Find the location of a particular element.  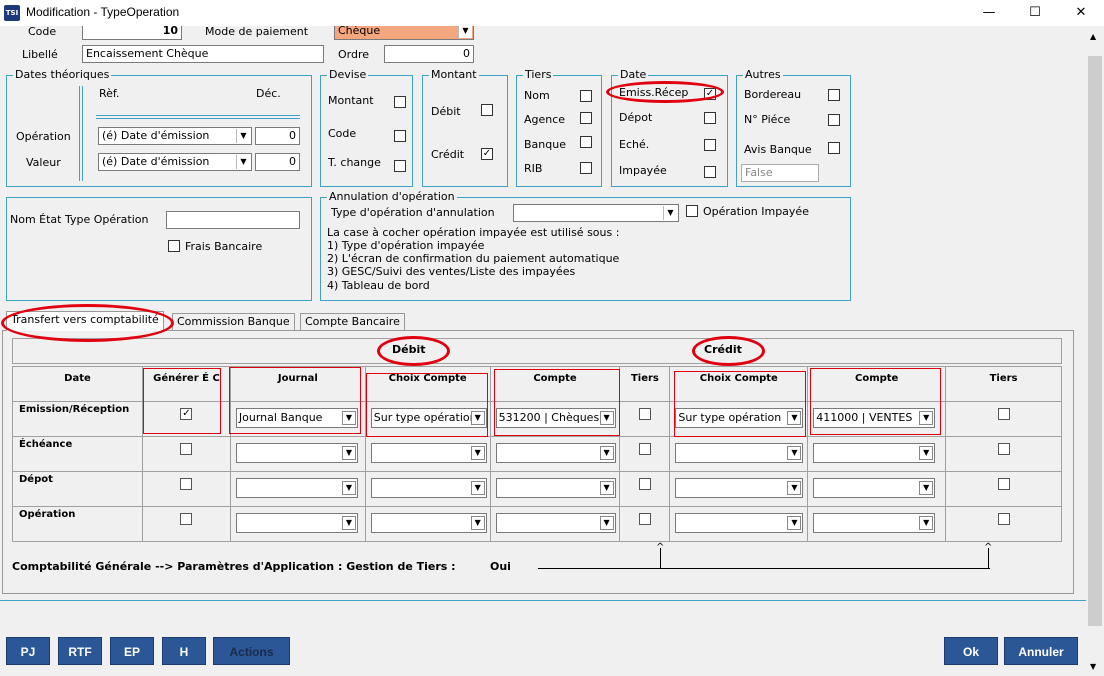

credit-annotation is located at coordinates (728, 351).